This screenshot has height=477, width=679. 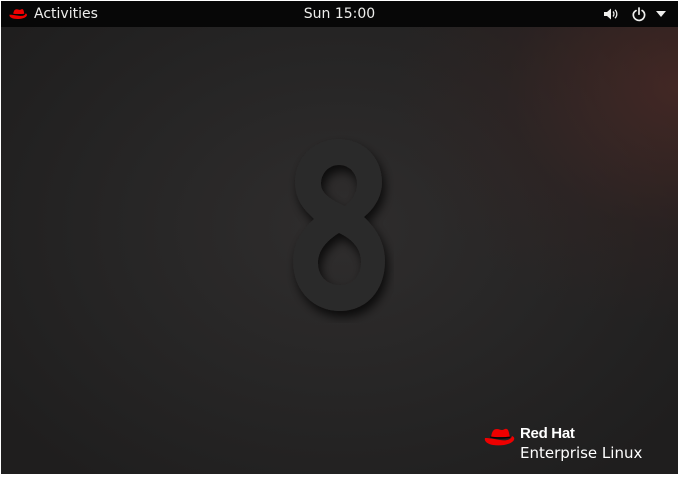 I want to click on volume-icon, so click(x=611, y=14).